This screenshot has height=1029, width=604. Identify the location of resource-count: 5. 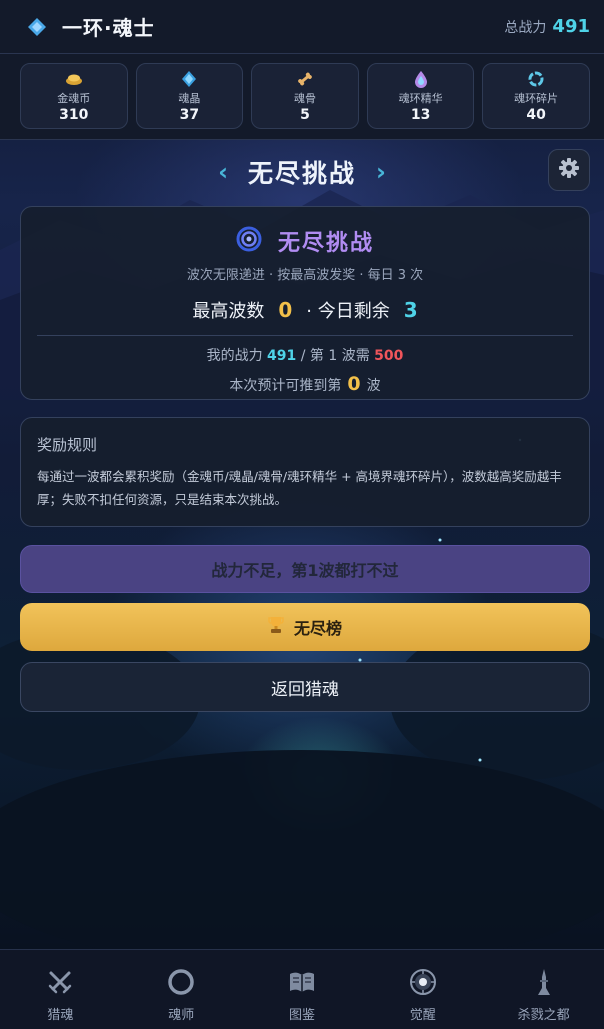
(305, 115).